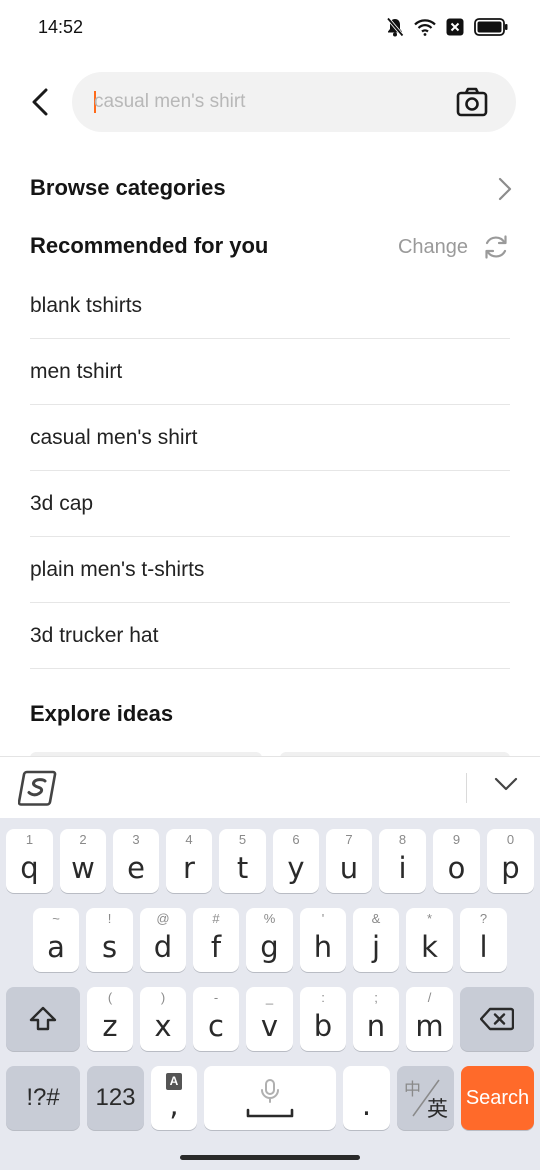 The width and height of the screenshot is (540, 1170). What do you see at coordinates (296, 868) in the screenshot?
I see `key-label: y` at bounding box center [296, 868].